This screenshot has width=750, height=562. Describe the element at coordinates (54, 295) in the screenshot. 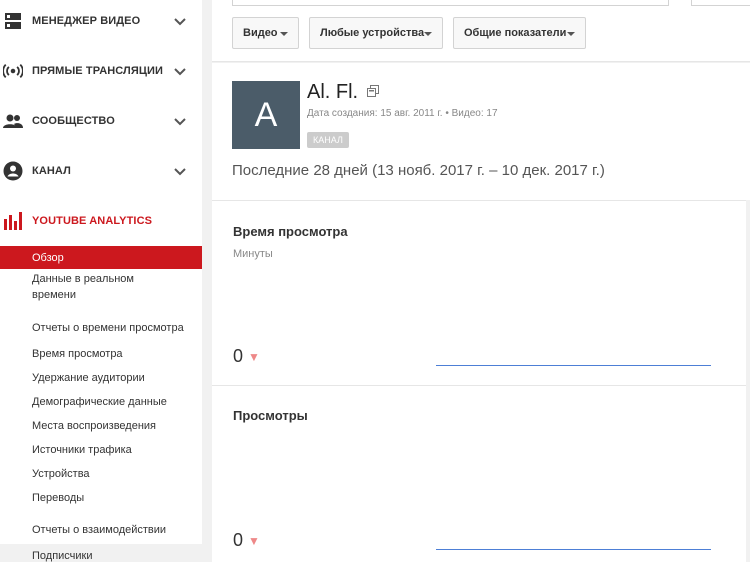

I see `realtime-label-line2: времени` at that location.